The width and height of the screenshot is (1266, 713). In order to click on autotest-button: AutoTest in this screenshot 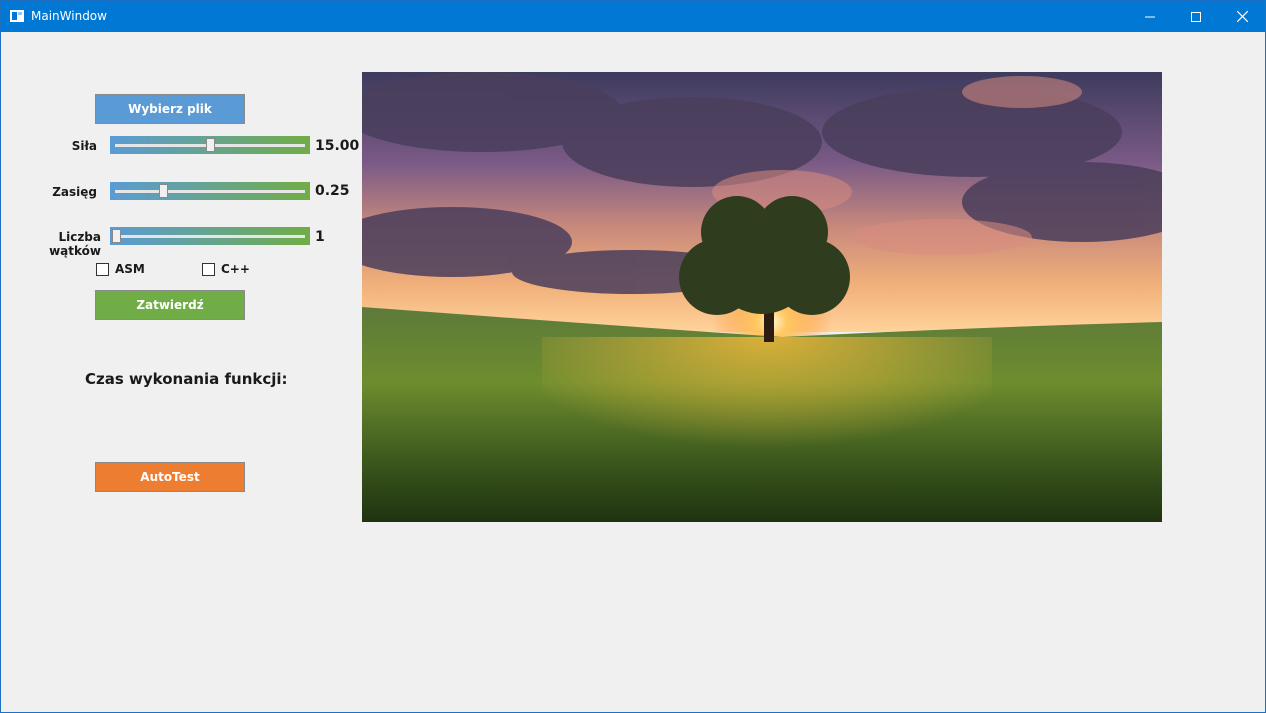, I will do `click(170, 477)`.